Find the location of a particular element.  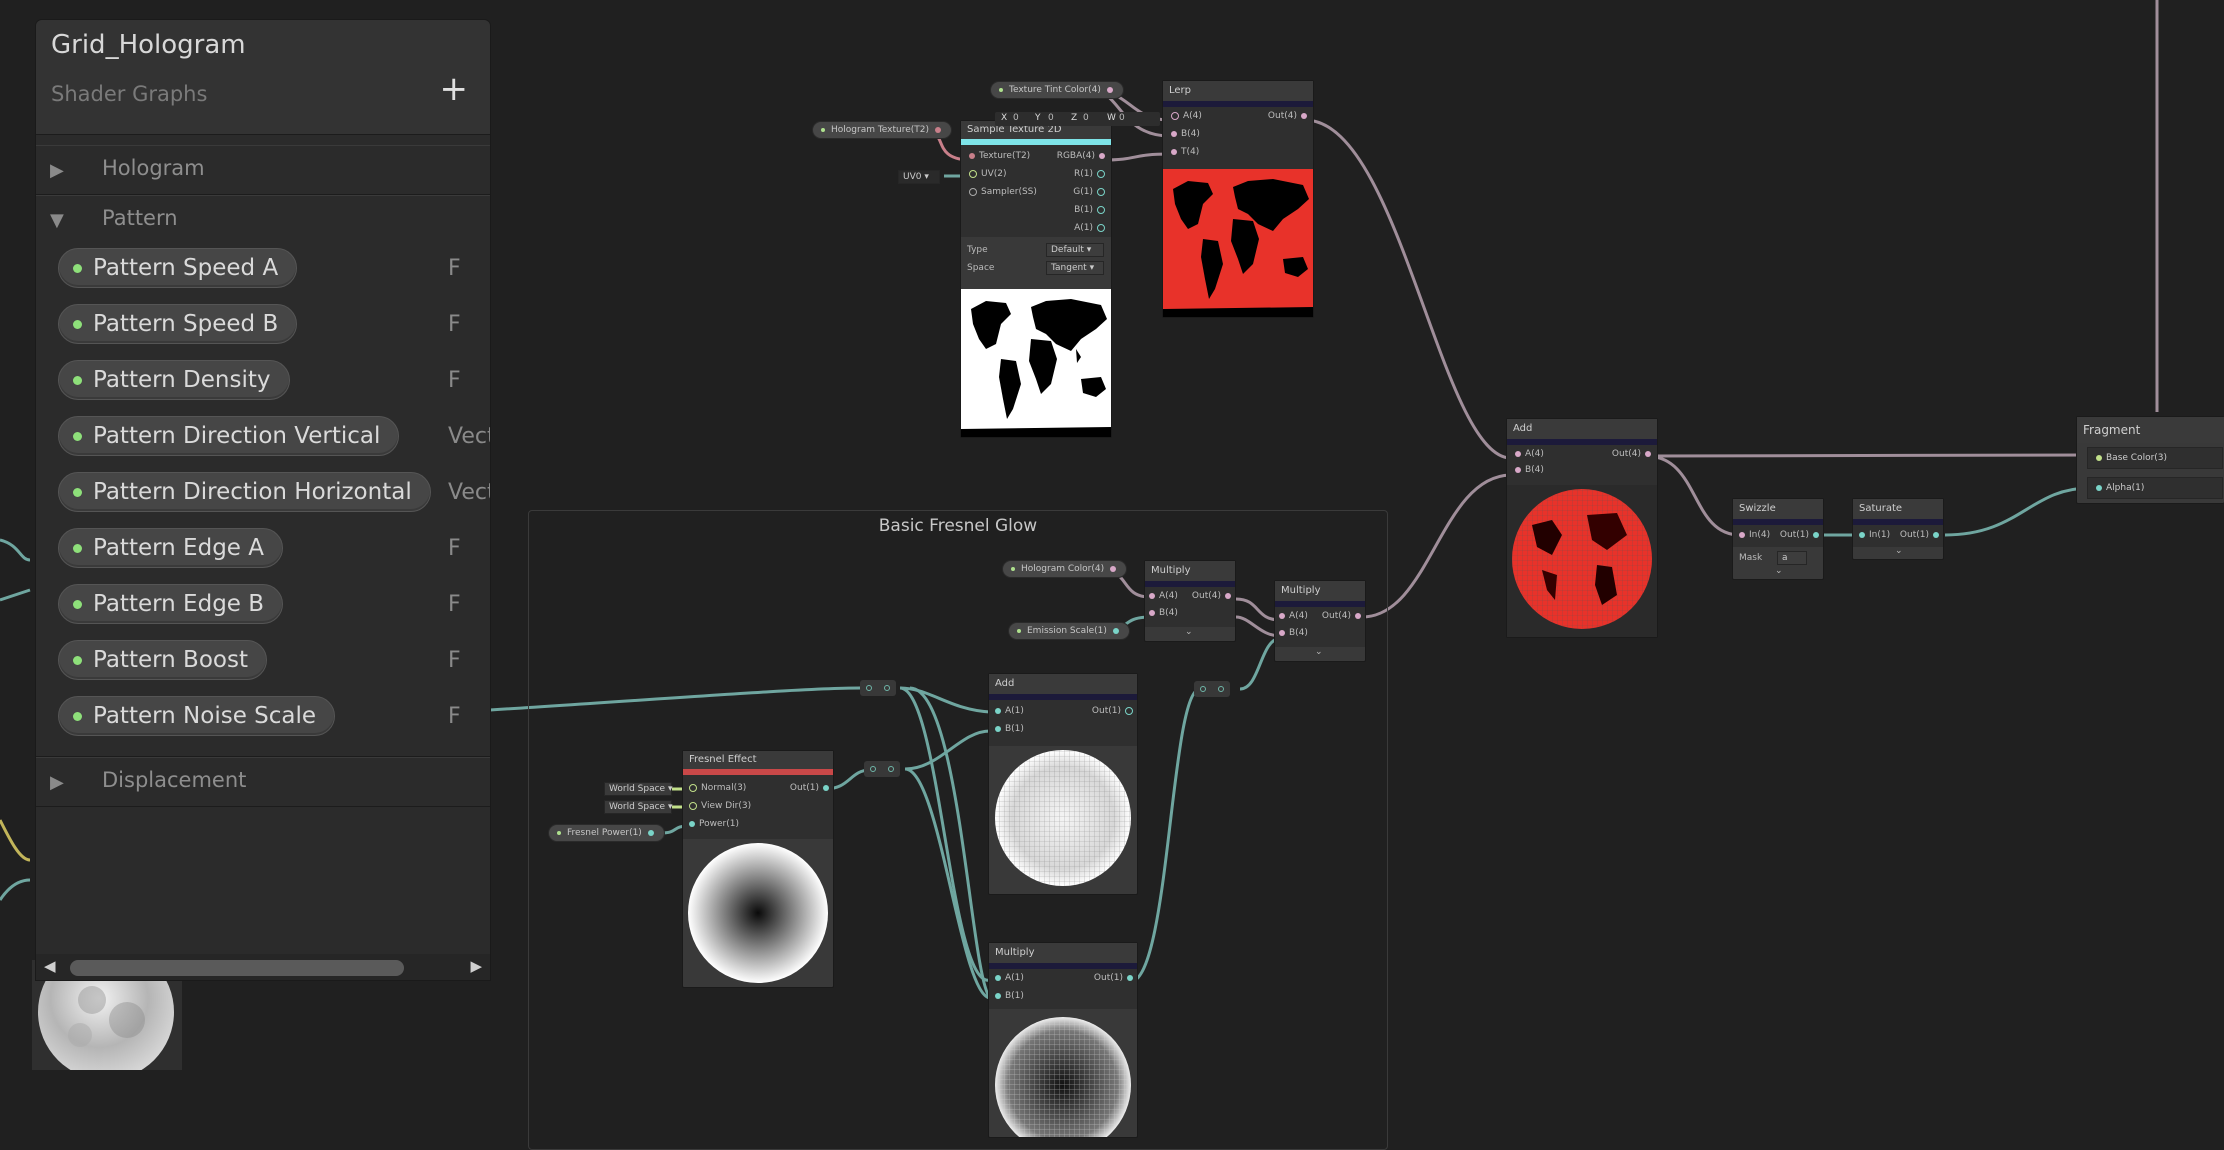

texture-tint-color-property: Texture Tint Color(4) is located at coordinates (1057, 90).